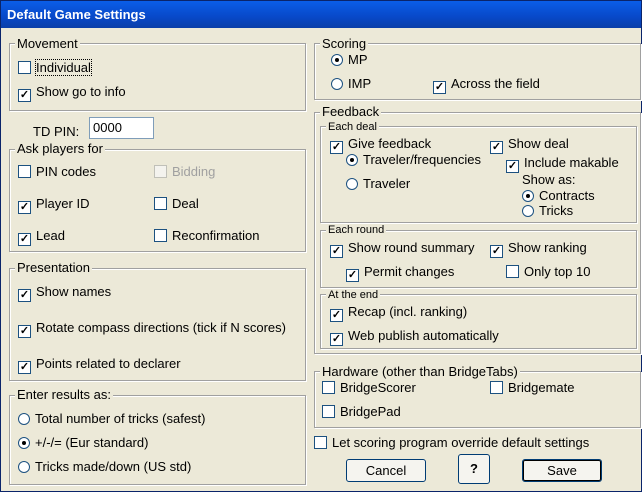  I want to click on enter-results-label: Enter results as:, so click(64, 394).